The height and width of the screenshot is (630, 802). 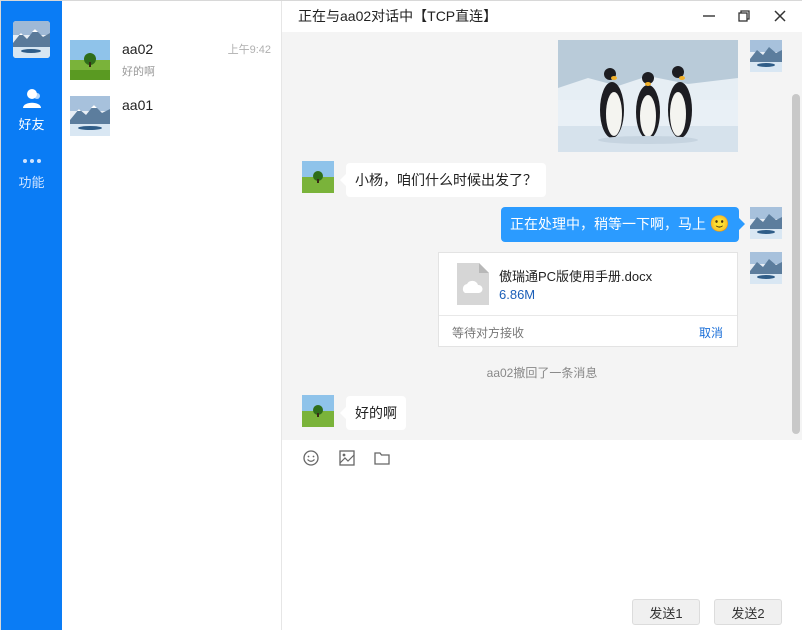 What do you see at coordinates (748, 612) in the screenshot?
I see `send2-button: 发送2` at bounding box center [748, 612].